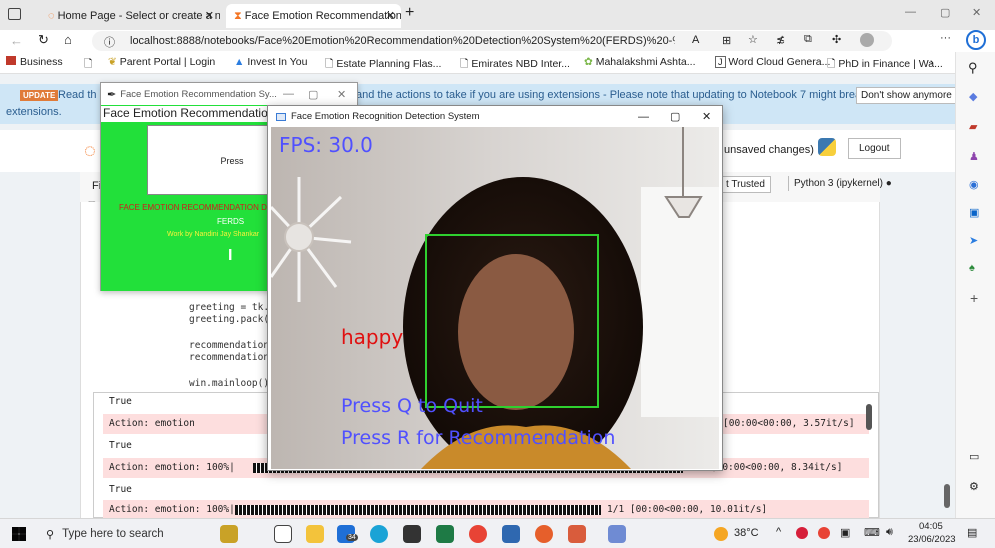 The height and width of the screenshot is (548, 995). I want to click on search-icon: ⚲, so click(973, 68).